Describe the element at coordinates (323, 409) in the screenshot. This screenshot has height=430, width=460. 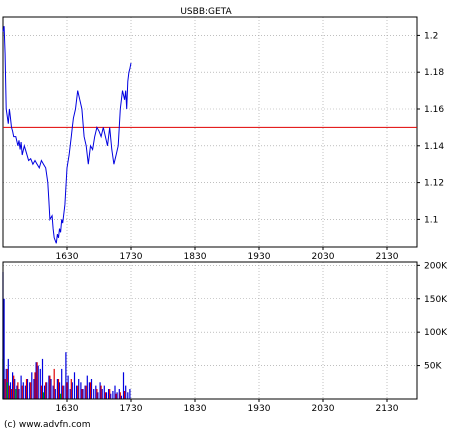
I see `volume-x-tick-label: 2030` at that location.